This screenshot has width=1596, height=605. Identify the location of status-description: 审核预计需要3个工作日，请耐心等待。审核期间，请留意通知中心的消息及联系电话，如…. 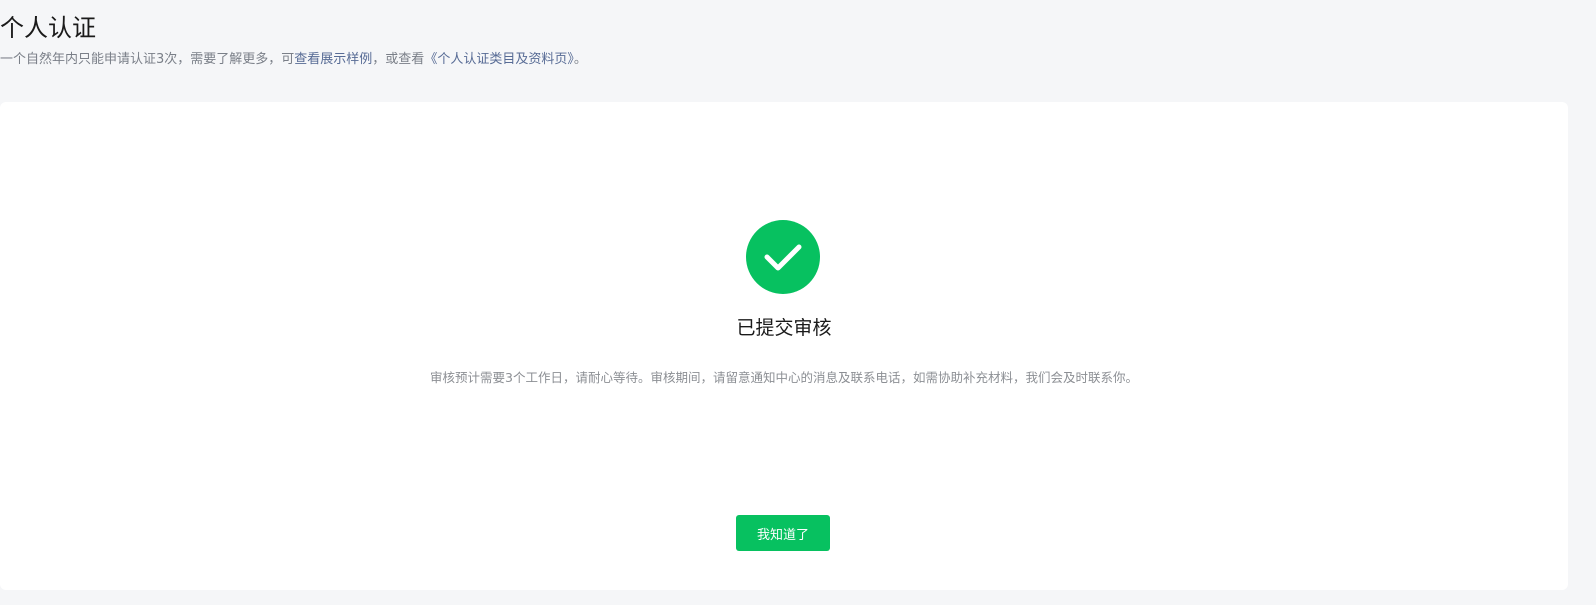
(784, 377).